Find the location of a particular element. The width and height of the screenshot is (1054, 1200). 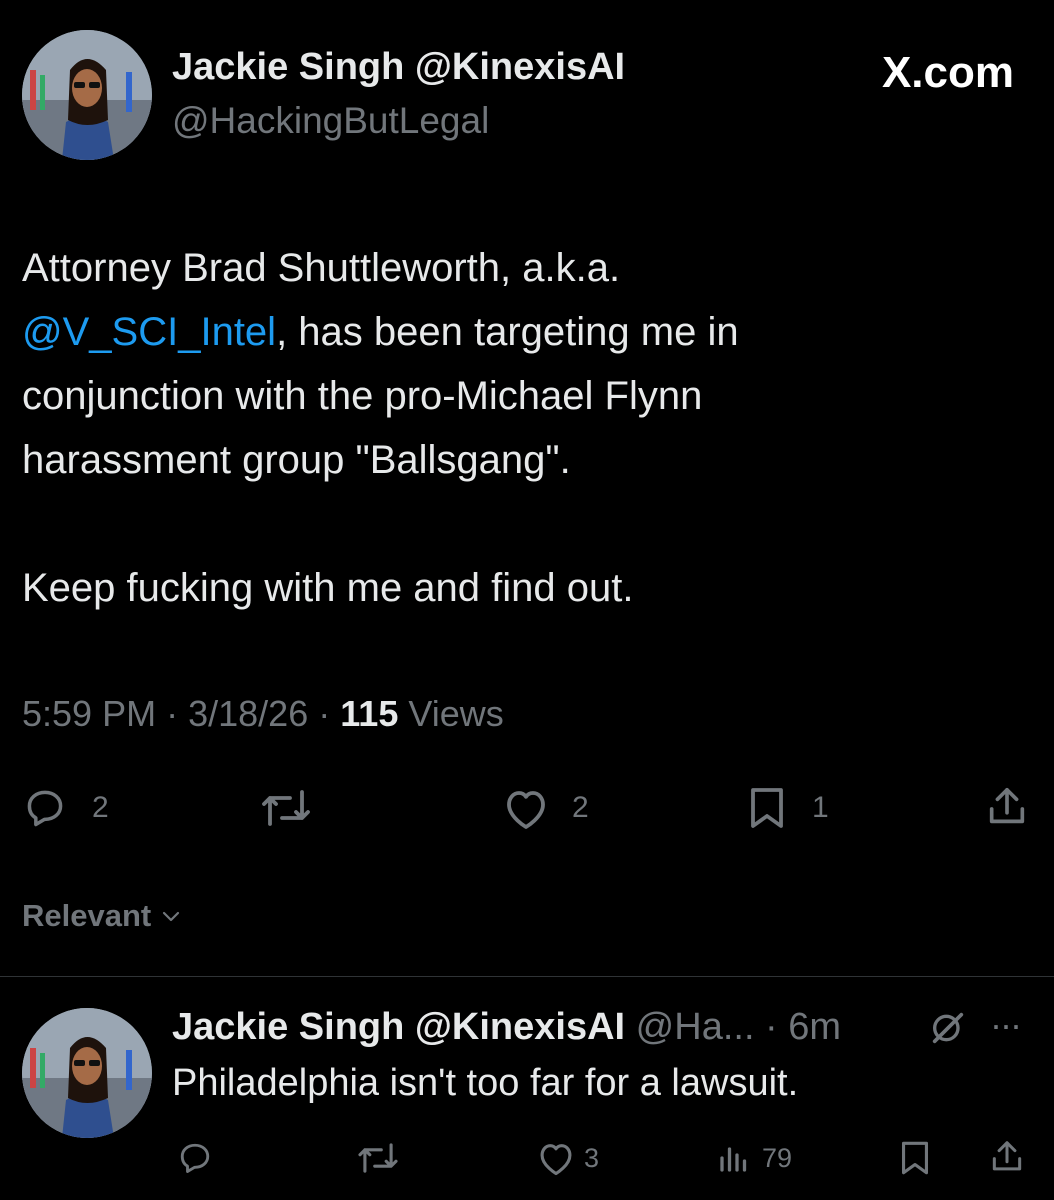

body-line-4: harassment group "Ballsgang". is located at coordinates (296, 460).